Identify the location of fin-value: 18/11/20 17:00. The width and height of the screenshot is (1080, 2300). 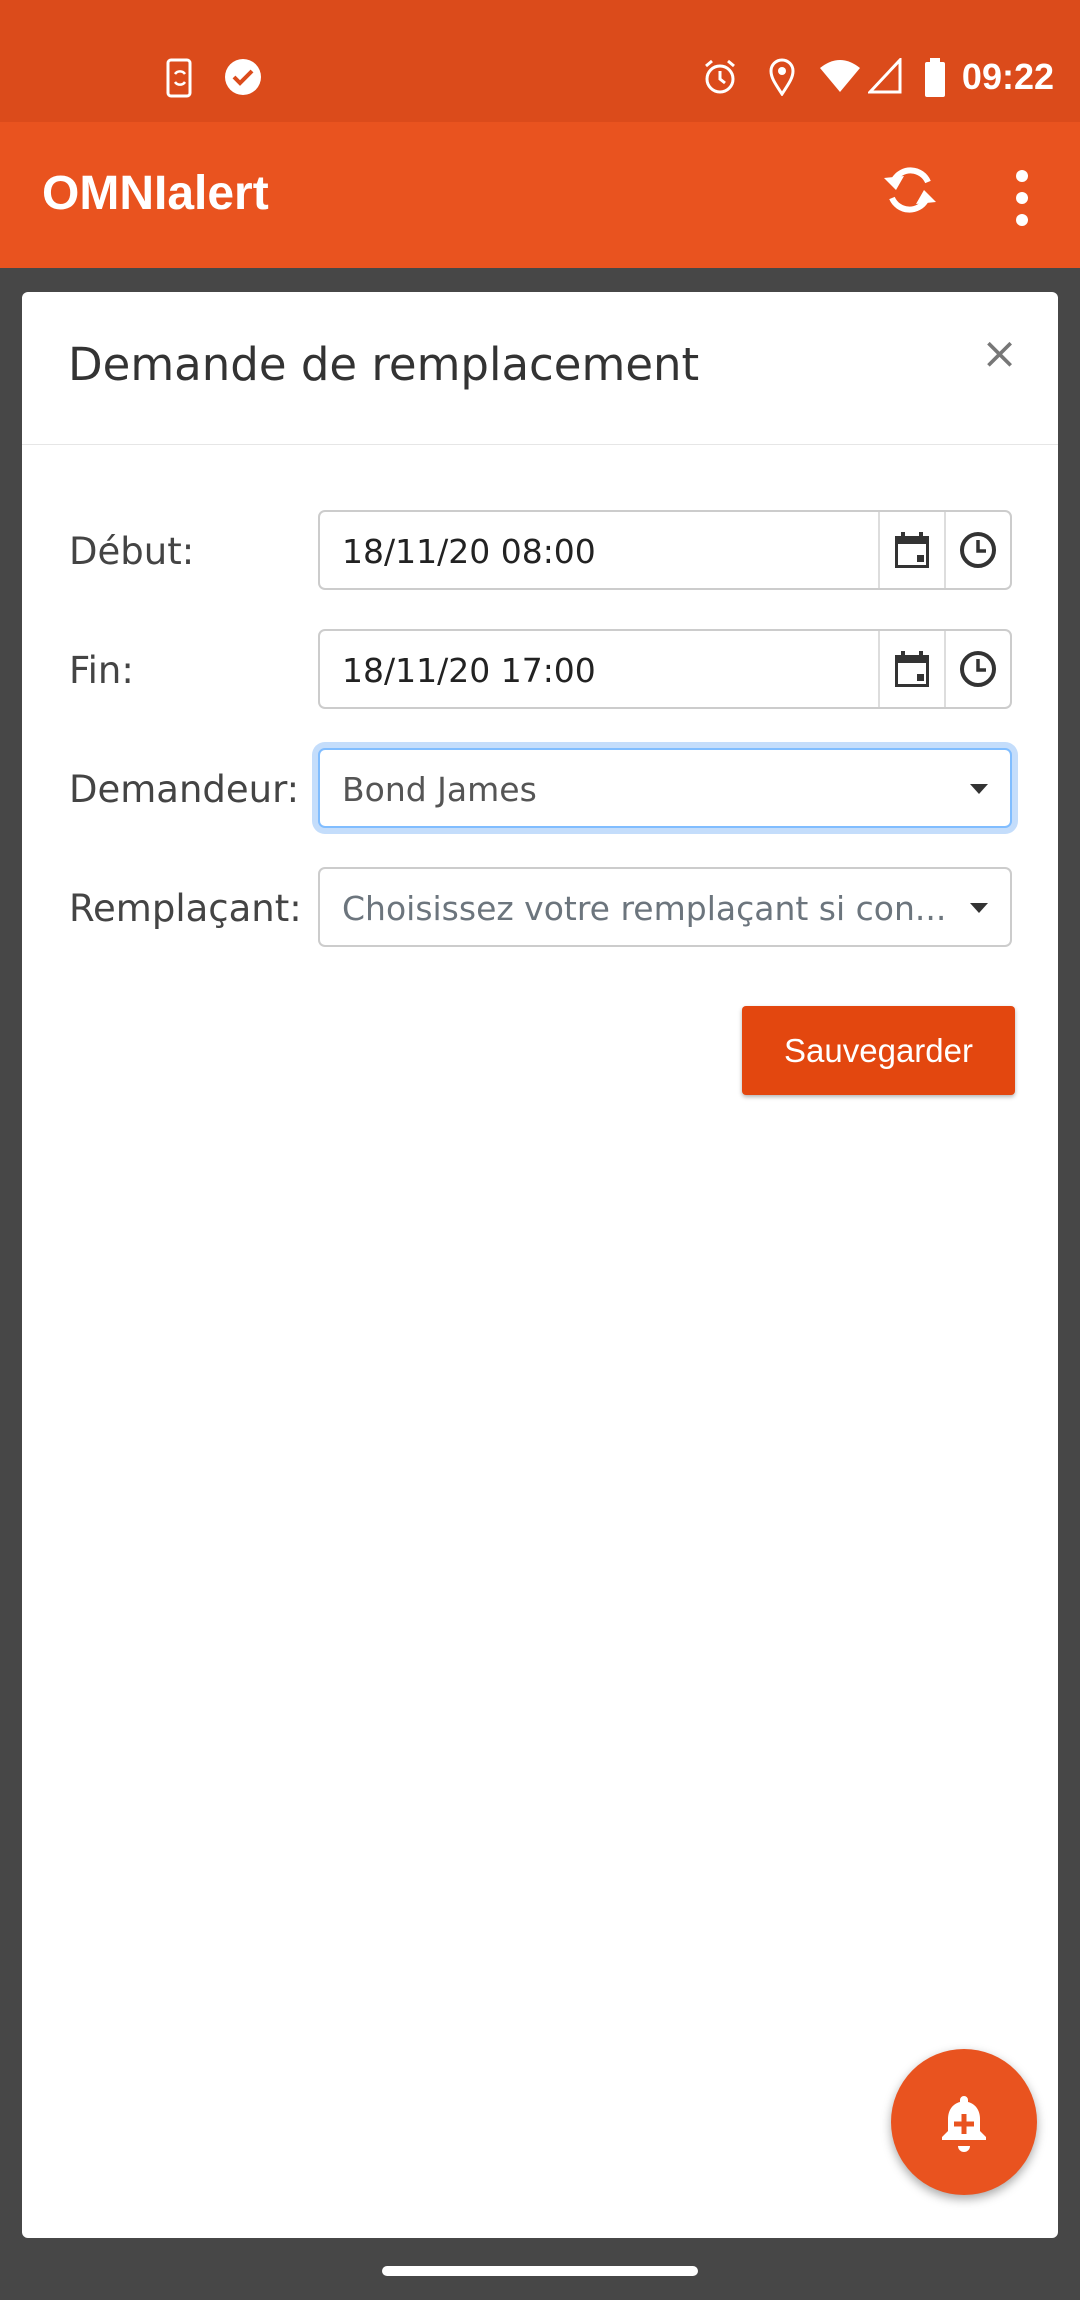
(469, 670).